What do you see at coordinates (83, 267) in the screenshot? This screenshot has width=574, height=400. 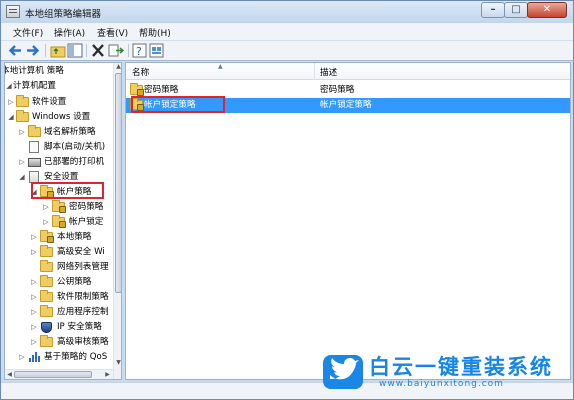 I see `tree-item-label: 网络列表管理` at bounding box center [83, 267].